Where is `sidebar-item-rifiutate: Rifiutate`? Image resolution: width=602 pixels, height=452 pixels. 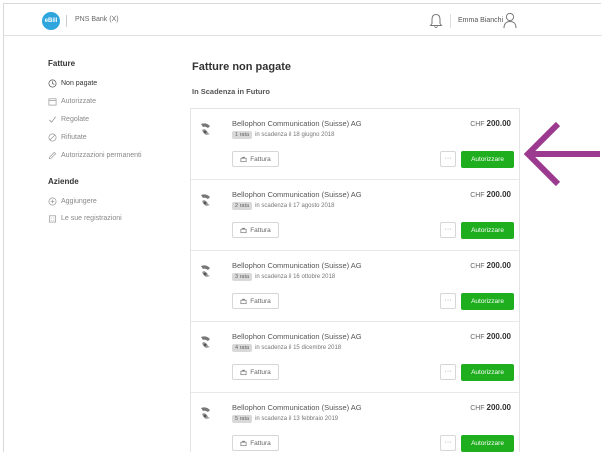
sidebar-item-rifiutate: Rifiutate is located at coordinates (67, 137).